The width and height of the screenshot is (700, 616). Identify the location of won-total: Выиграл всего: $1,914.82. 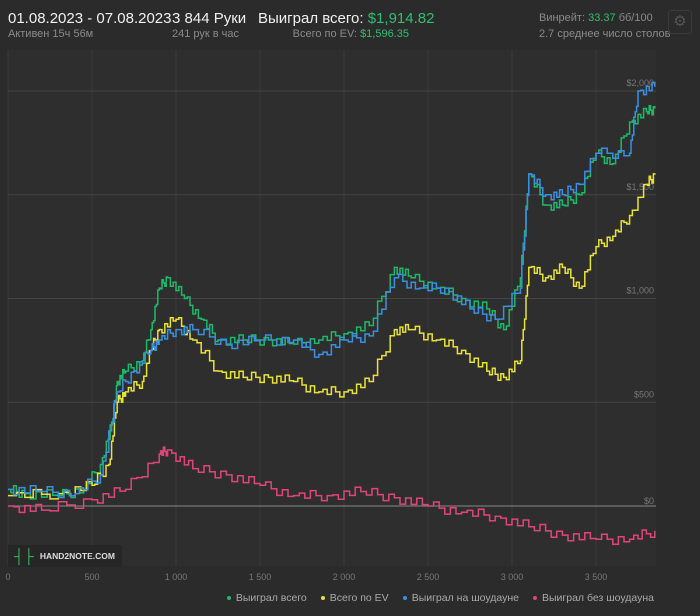
(346, 18).